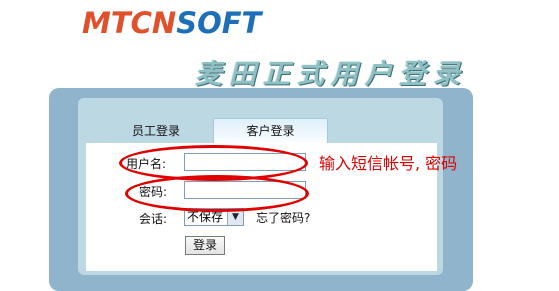 This screenshot has height=291, width=559. Describe the element at coordinates (270, 131) in the screenshot. I see `tab-customer-login: 客户登录` at that location.